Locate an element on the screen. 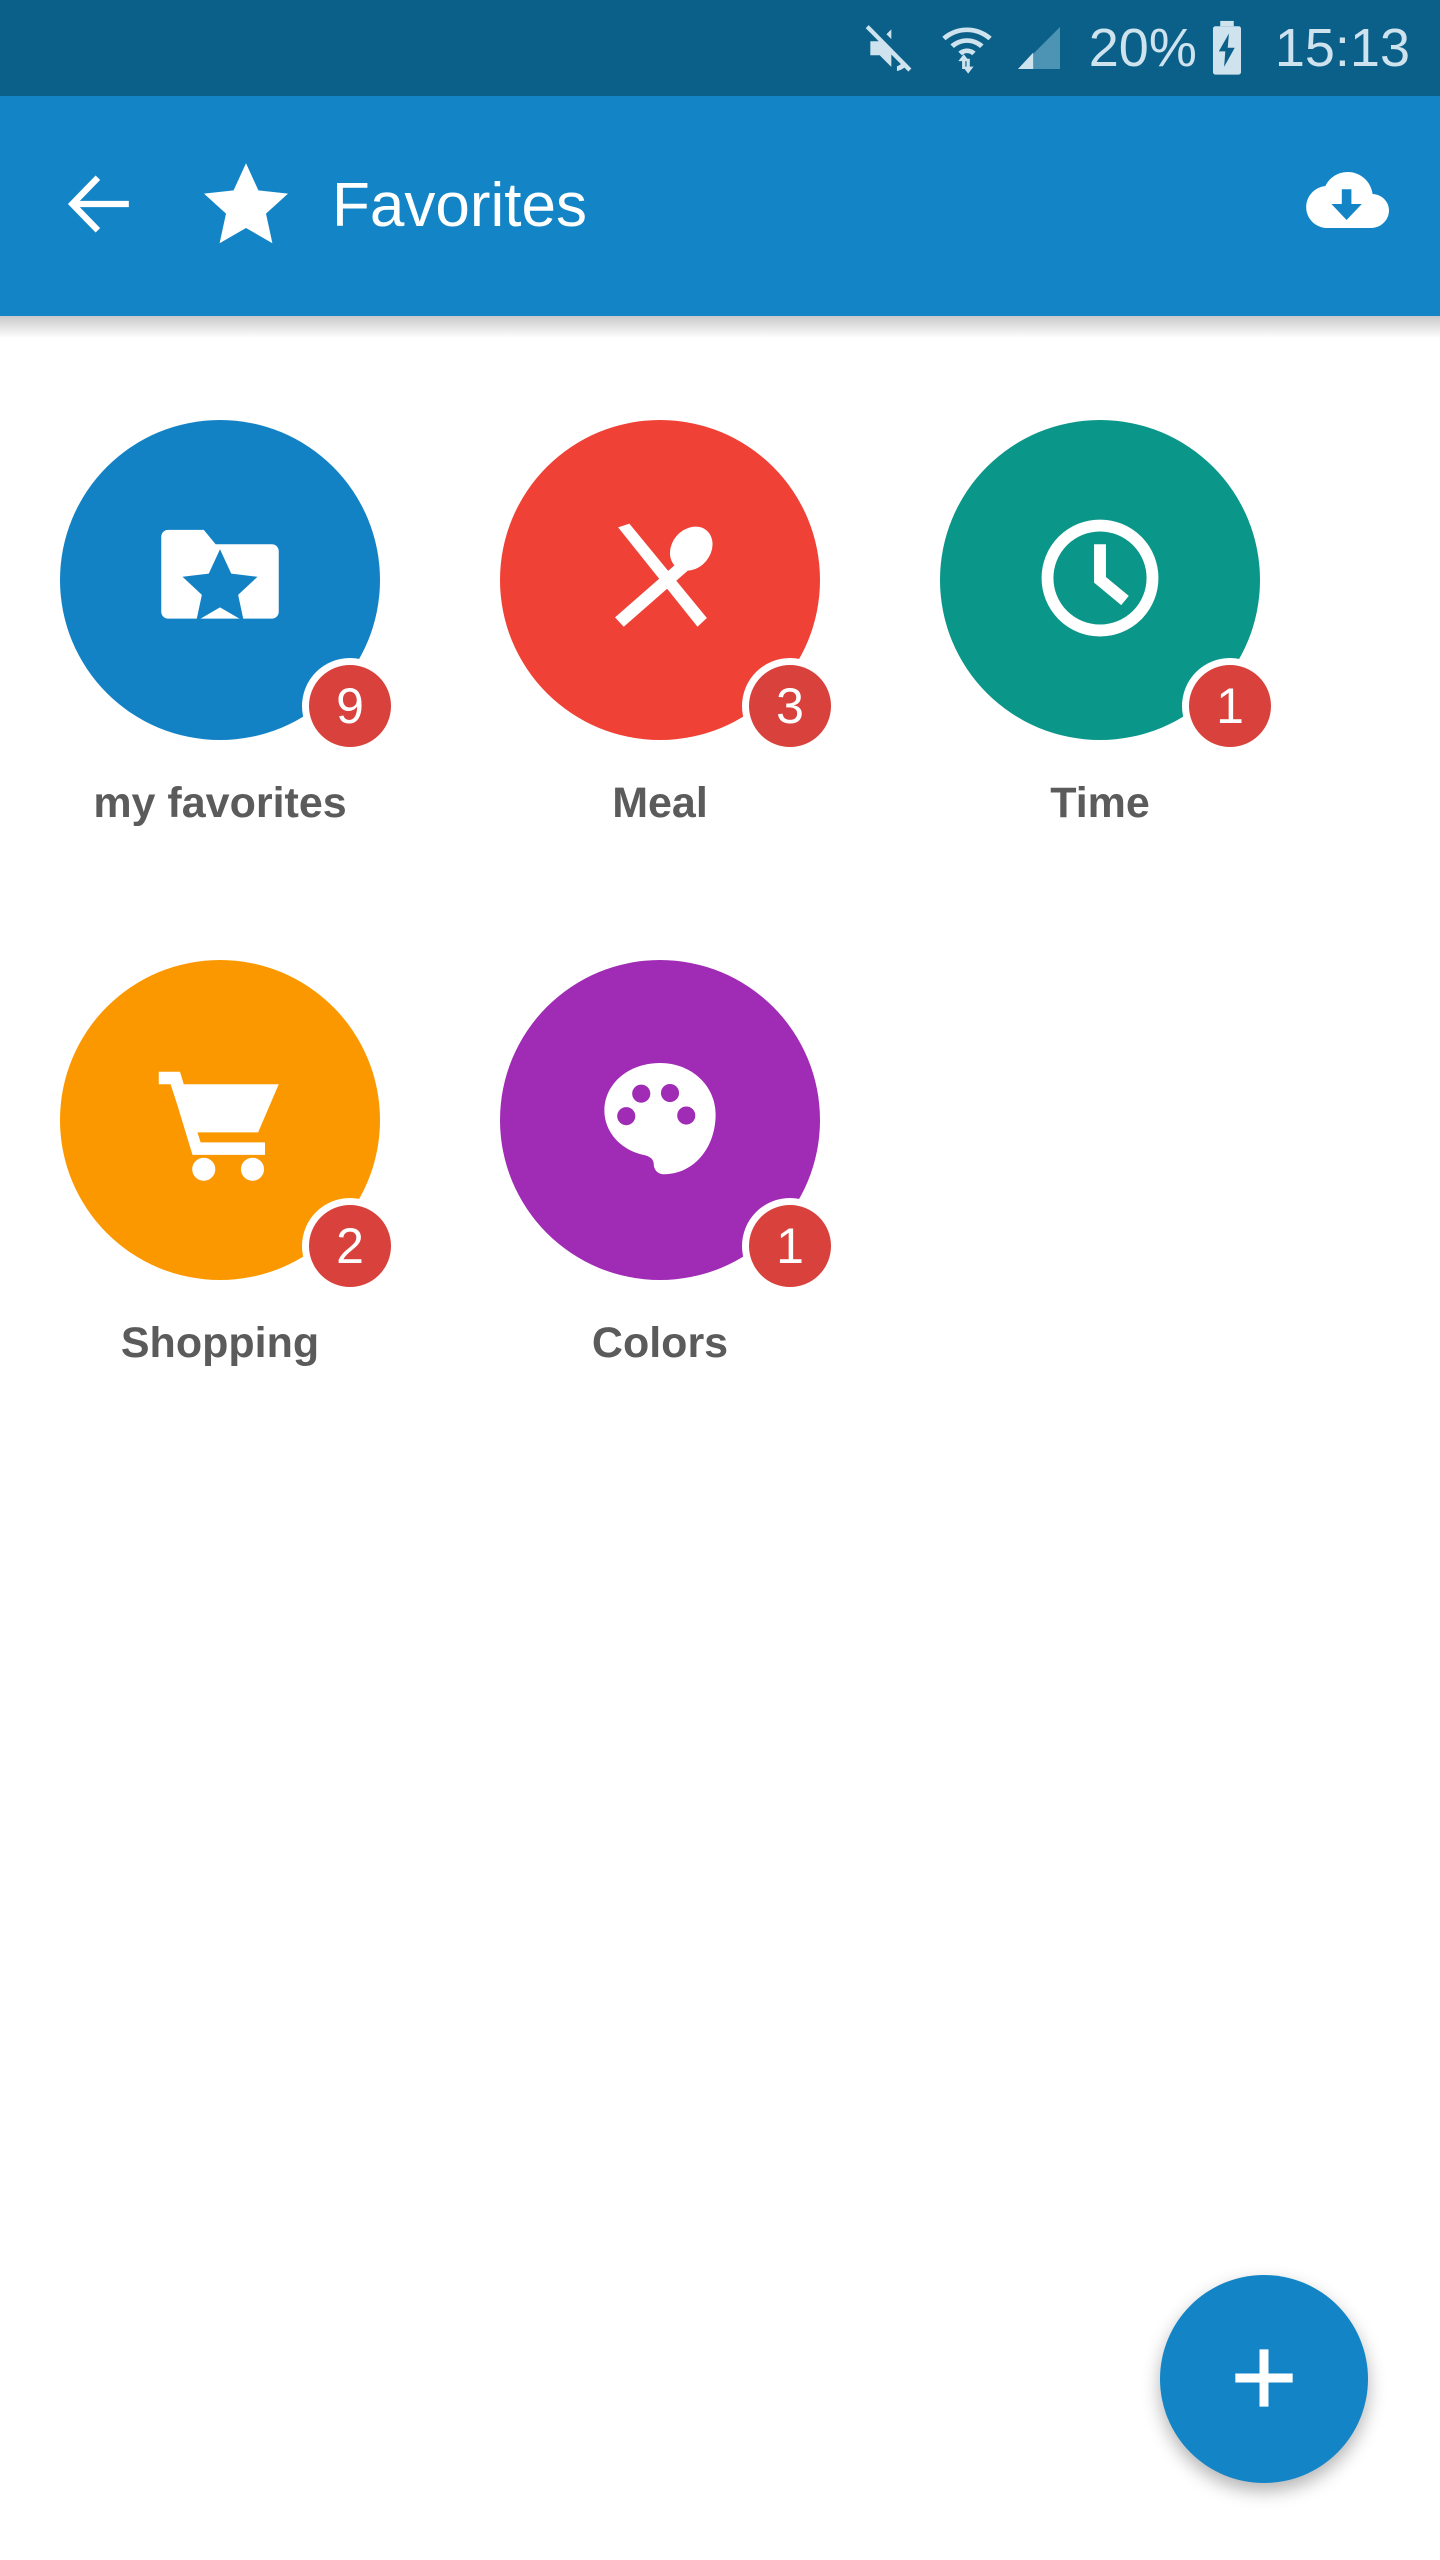 The image size is (1440, 2560). signal-icon is located at coordinates (1039, 48).